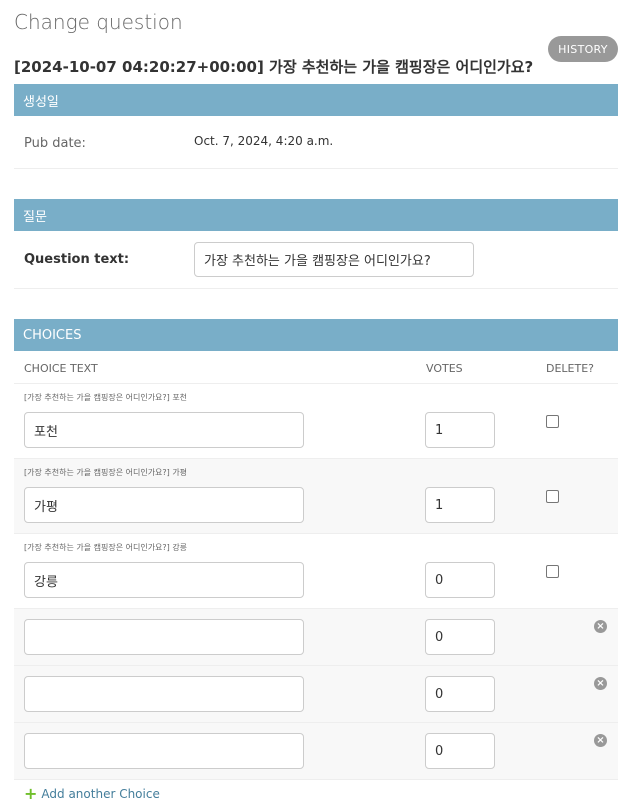  I want to click on history-button: HISTORY, so click(583, 49).